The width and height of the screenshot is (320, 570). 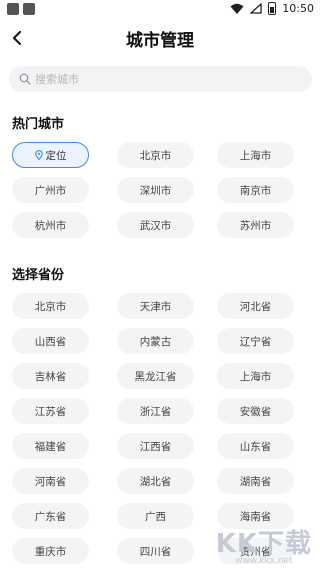 I want to click on provinces-heading: 选择省份, so click(x=38, y=275).